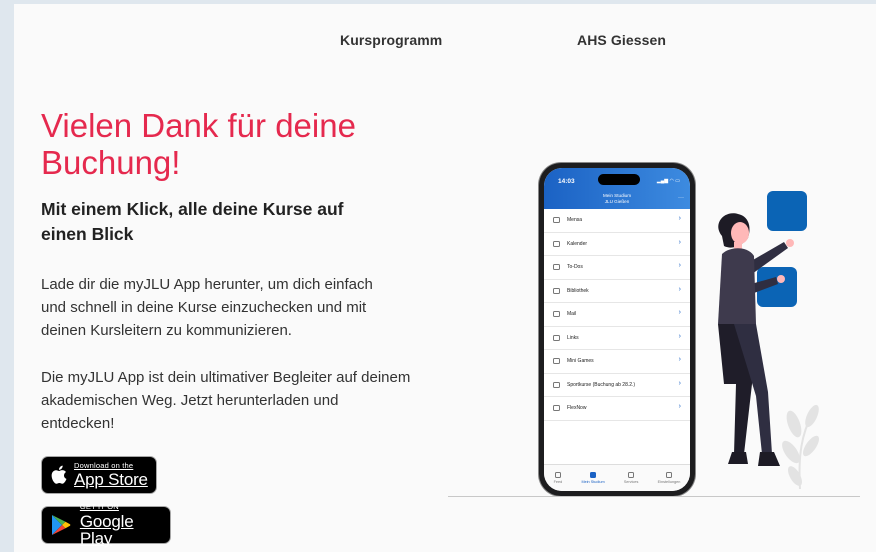 This screenshot has height=552, width=876. What do you see at coordinates (617, 477) in the screenshot?
I see `phone-tab-bar: Feed Mein Studium Services Einstellungen` at bounding box center [617, 477].